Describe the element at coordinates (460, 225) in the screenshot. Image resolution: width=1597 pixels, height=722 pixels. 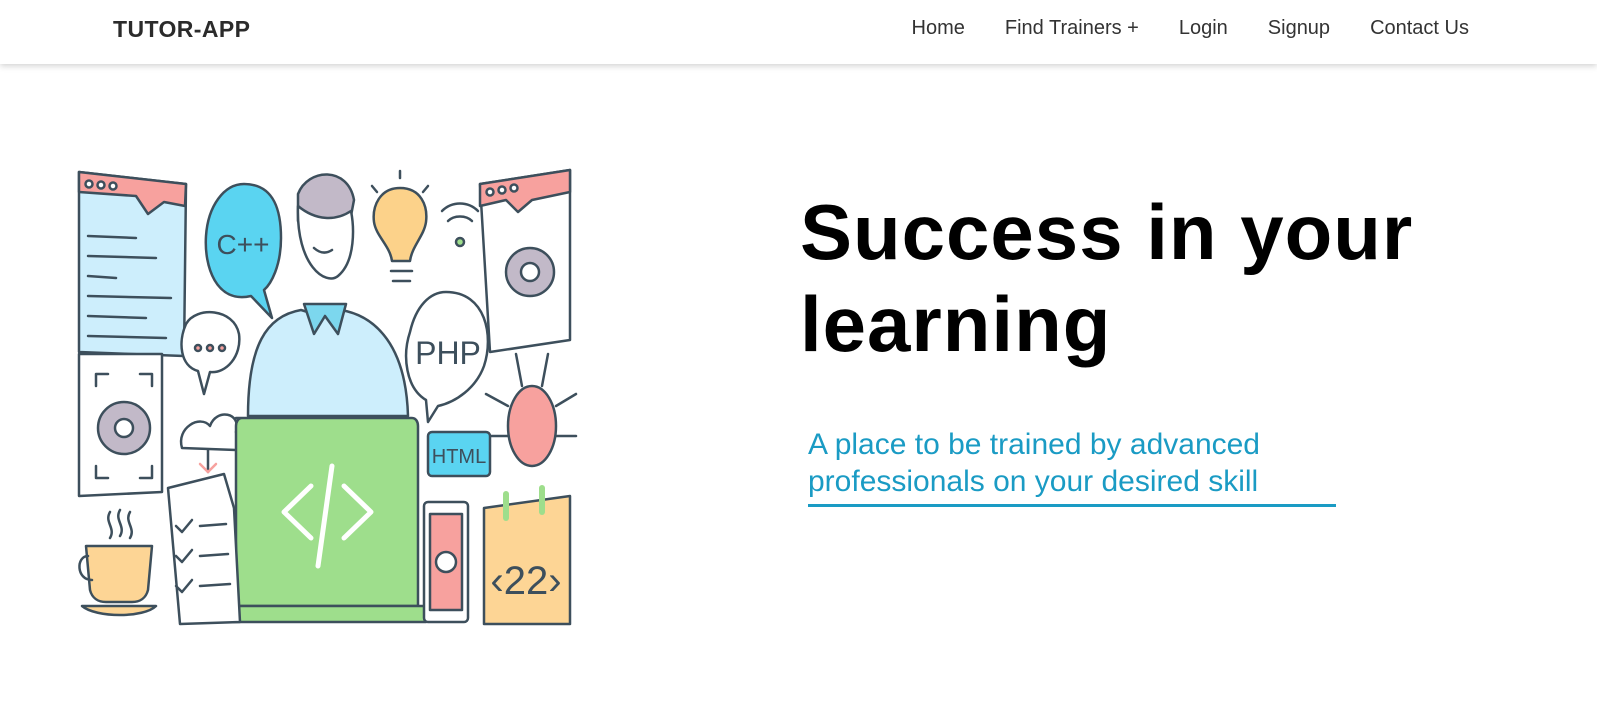
I see `wifi-icon` at that location.